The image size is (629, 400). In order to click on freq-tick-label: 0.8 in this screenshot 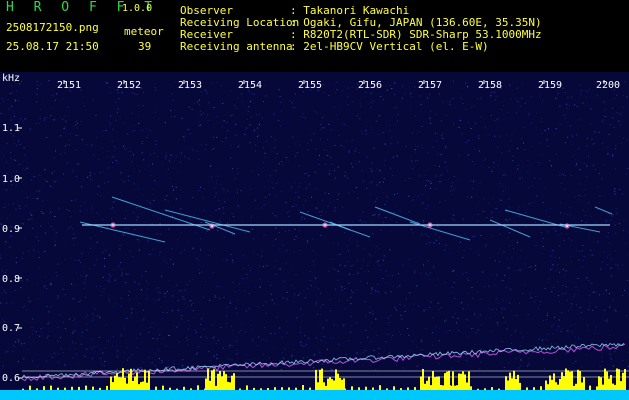, I will do `click(11, 279)`.